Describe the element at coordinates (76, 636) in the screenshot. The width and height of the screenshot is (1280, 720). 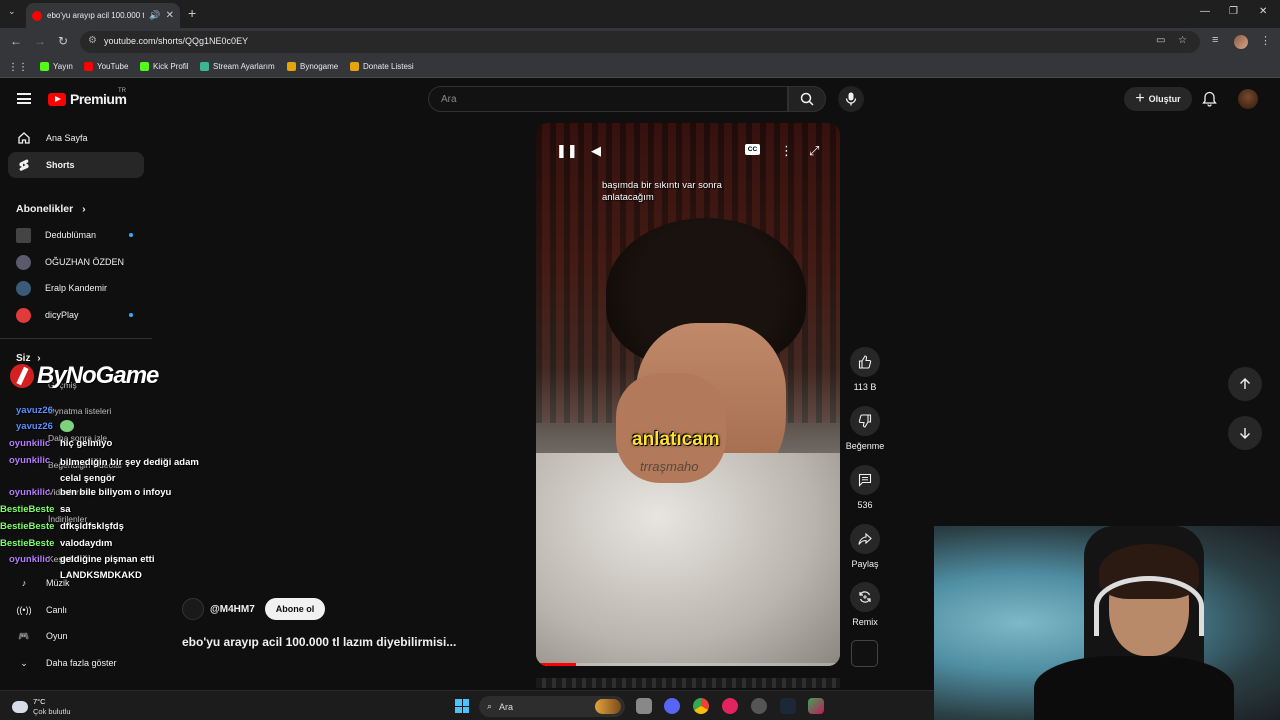
I see `sidebar-item-gaming: 🎮 Oyun` at that location.